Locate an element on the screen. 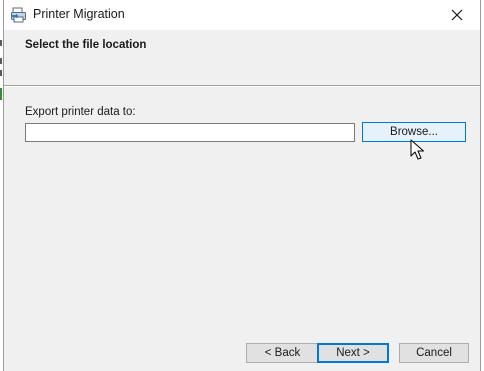  next-button: Next > is located at coordinates (353, 353).